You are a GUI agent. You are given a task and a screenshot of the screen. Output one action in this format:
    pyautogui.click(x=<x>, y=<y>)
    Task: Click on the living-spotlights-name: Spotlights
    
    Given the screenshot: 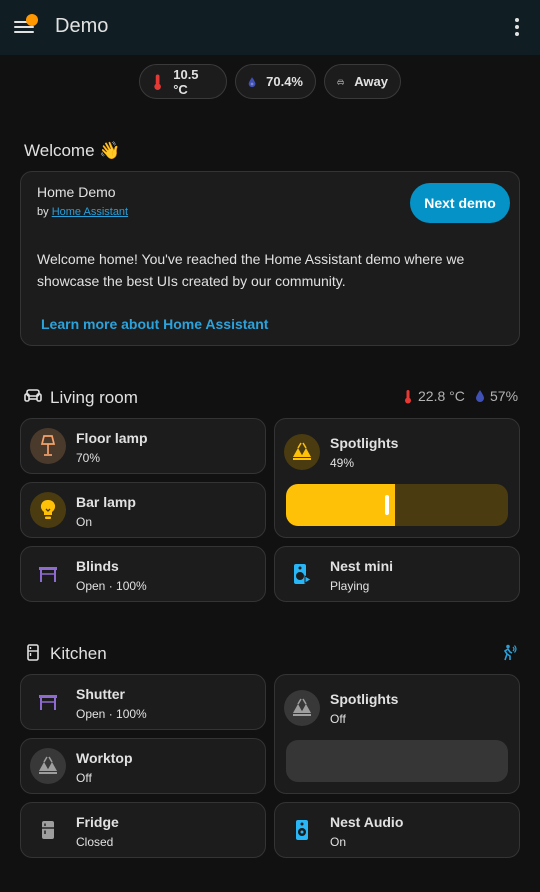 What is the action you would take?
    pyautogui.click(x=364, y=443)
    